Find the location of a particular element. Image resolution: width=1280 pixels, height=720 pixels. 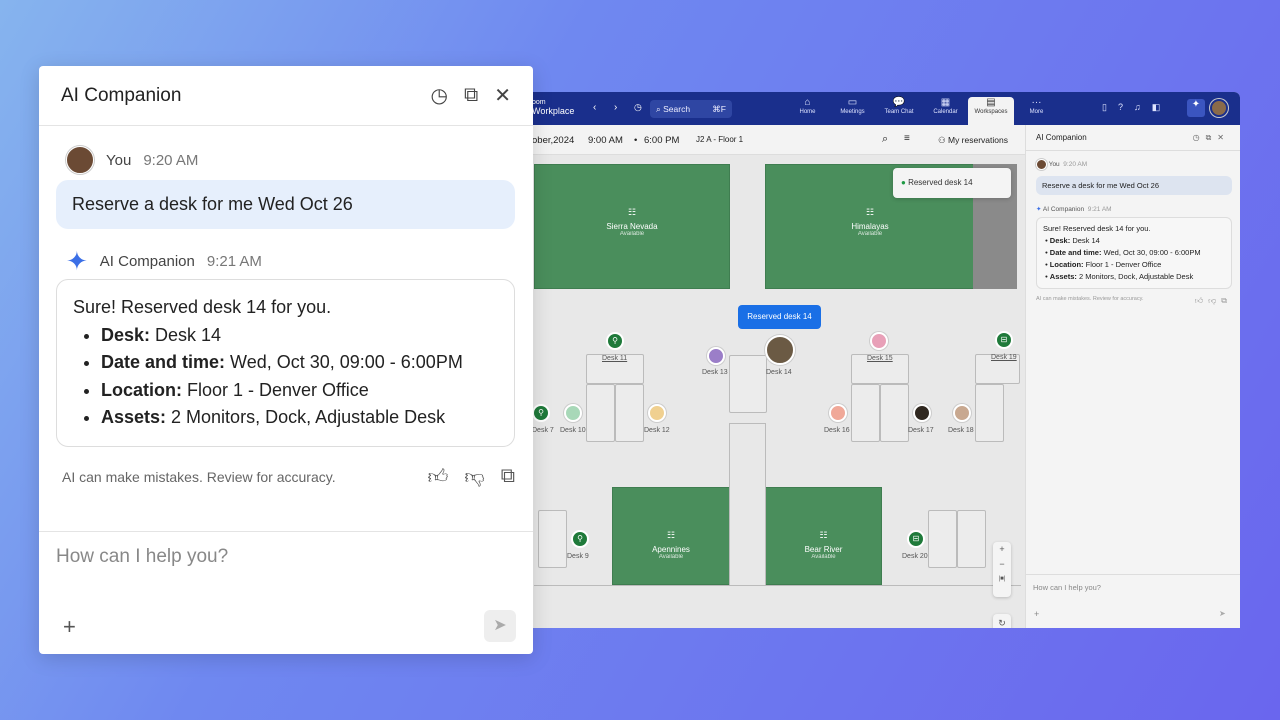

desk-17-occupant is located at coordinates (922, 413).